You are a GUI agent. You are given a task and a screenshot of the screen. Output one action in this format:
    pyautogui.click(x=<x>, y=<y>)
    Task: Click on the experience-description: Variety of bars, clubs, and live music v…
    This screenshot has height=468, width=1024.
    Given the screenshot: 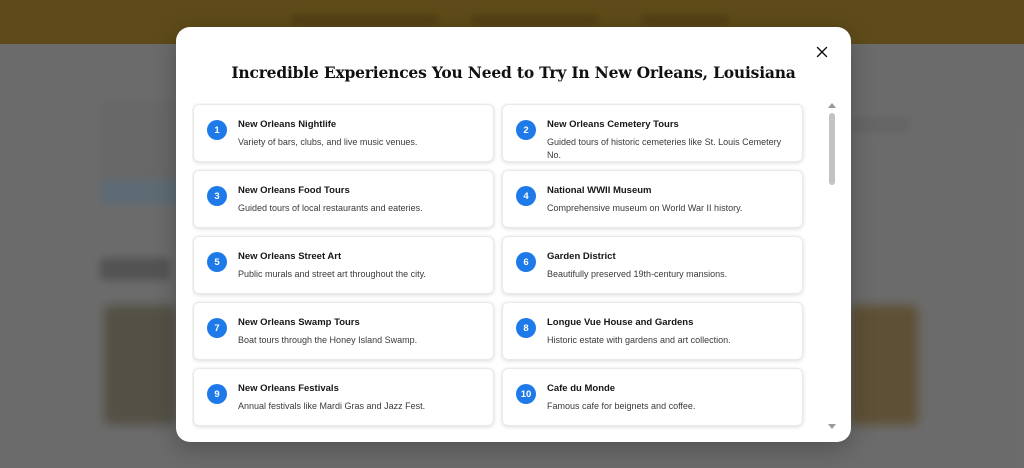 What is the action you would take?
    pyautogui.click(x=328, y=142)
    